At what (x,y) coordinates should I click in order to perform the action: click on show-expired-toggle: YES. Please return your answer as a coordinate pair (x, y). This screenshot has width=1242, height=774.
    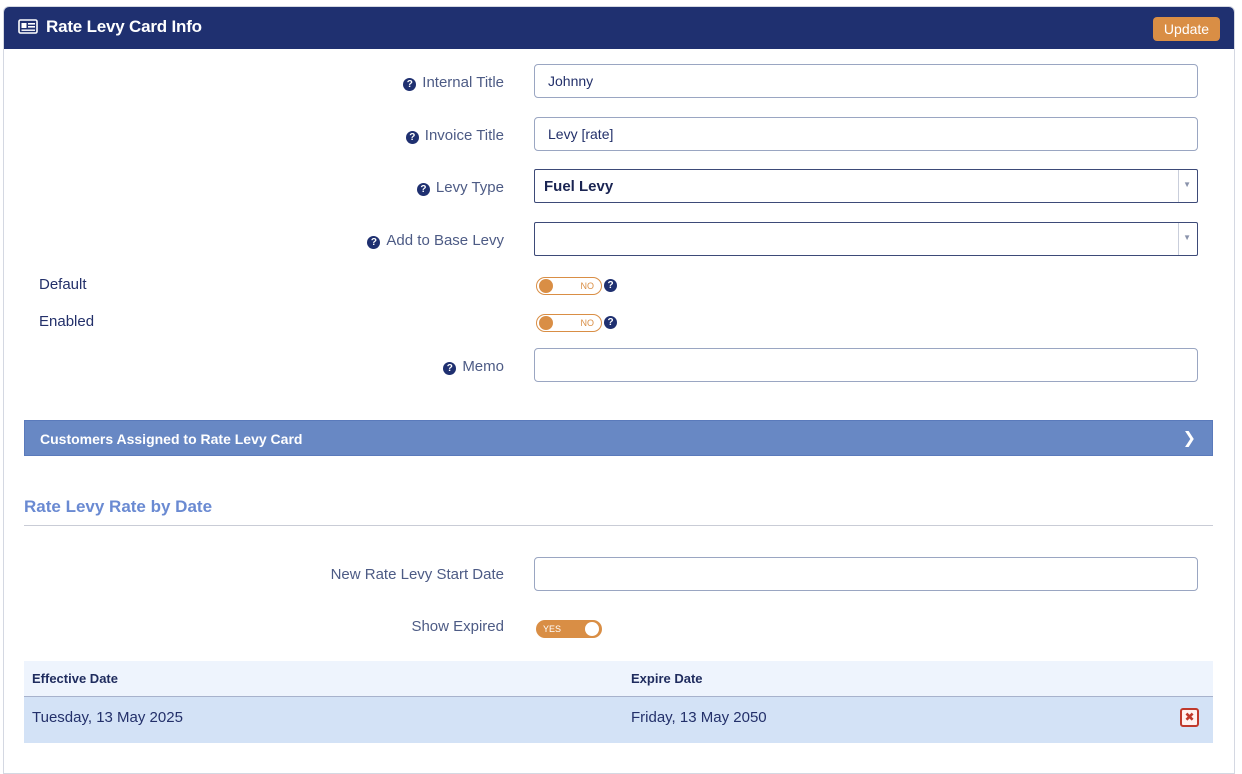
    Looking at the image, I should click on (569, 629).